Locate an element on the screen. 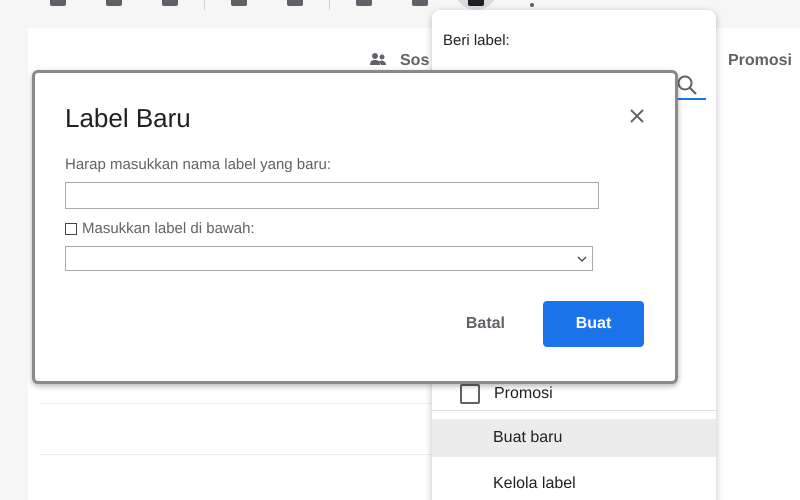  menu-item: Buat baru is located at coordinates (574, 438).